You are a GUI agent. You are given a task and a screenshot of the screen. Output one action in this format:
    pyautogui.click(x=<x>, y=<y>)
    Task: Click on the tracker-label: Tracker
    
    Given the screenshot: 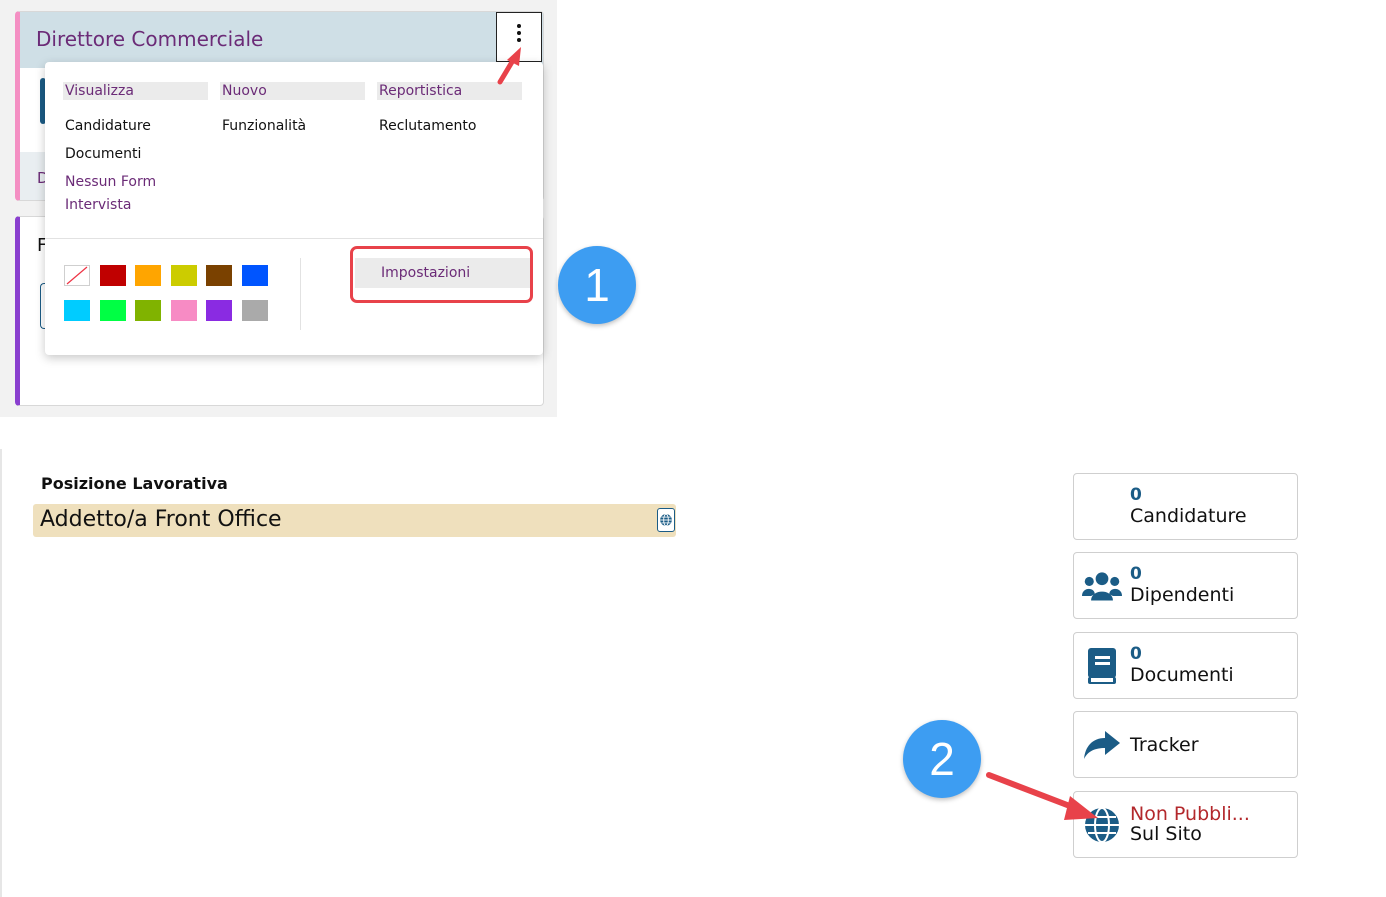 What is the action you would take?
    pyautogui.click(x=1164, y=745)
    